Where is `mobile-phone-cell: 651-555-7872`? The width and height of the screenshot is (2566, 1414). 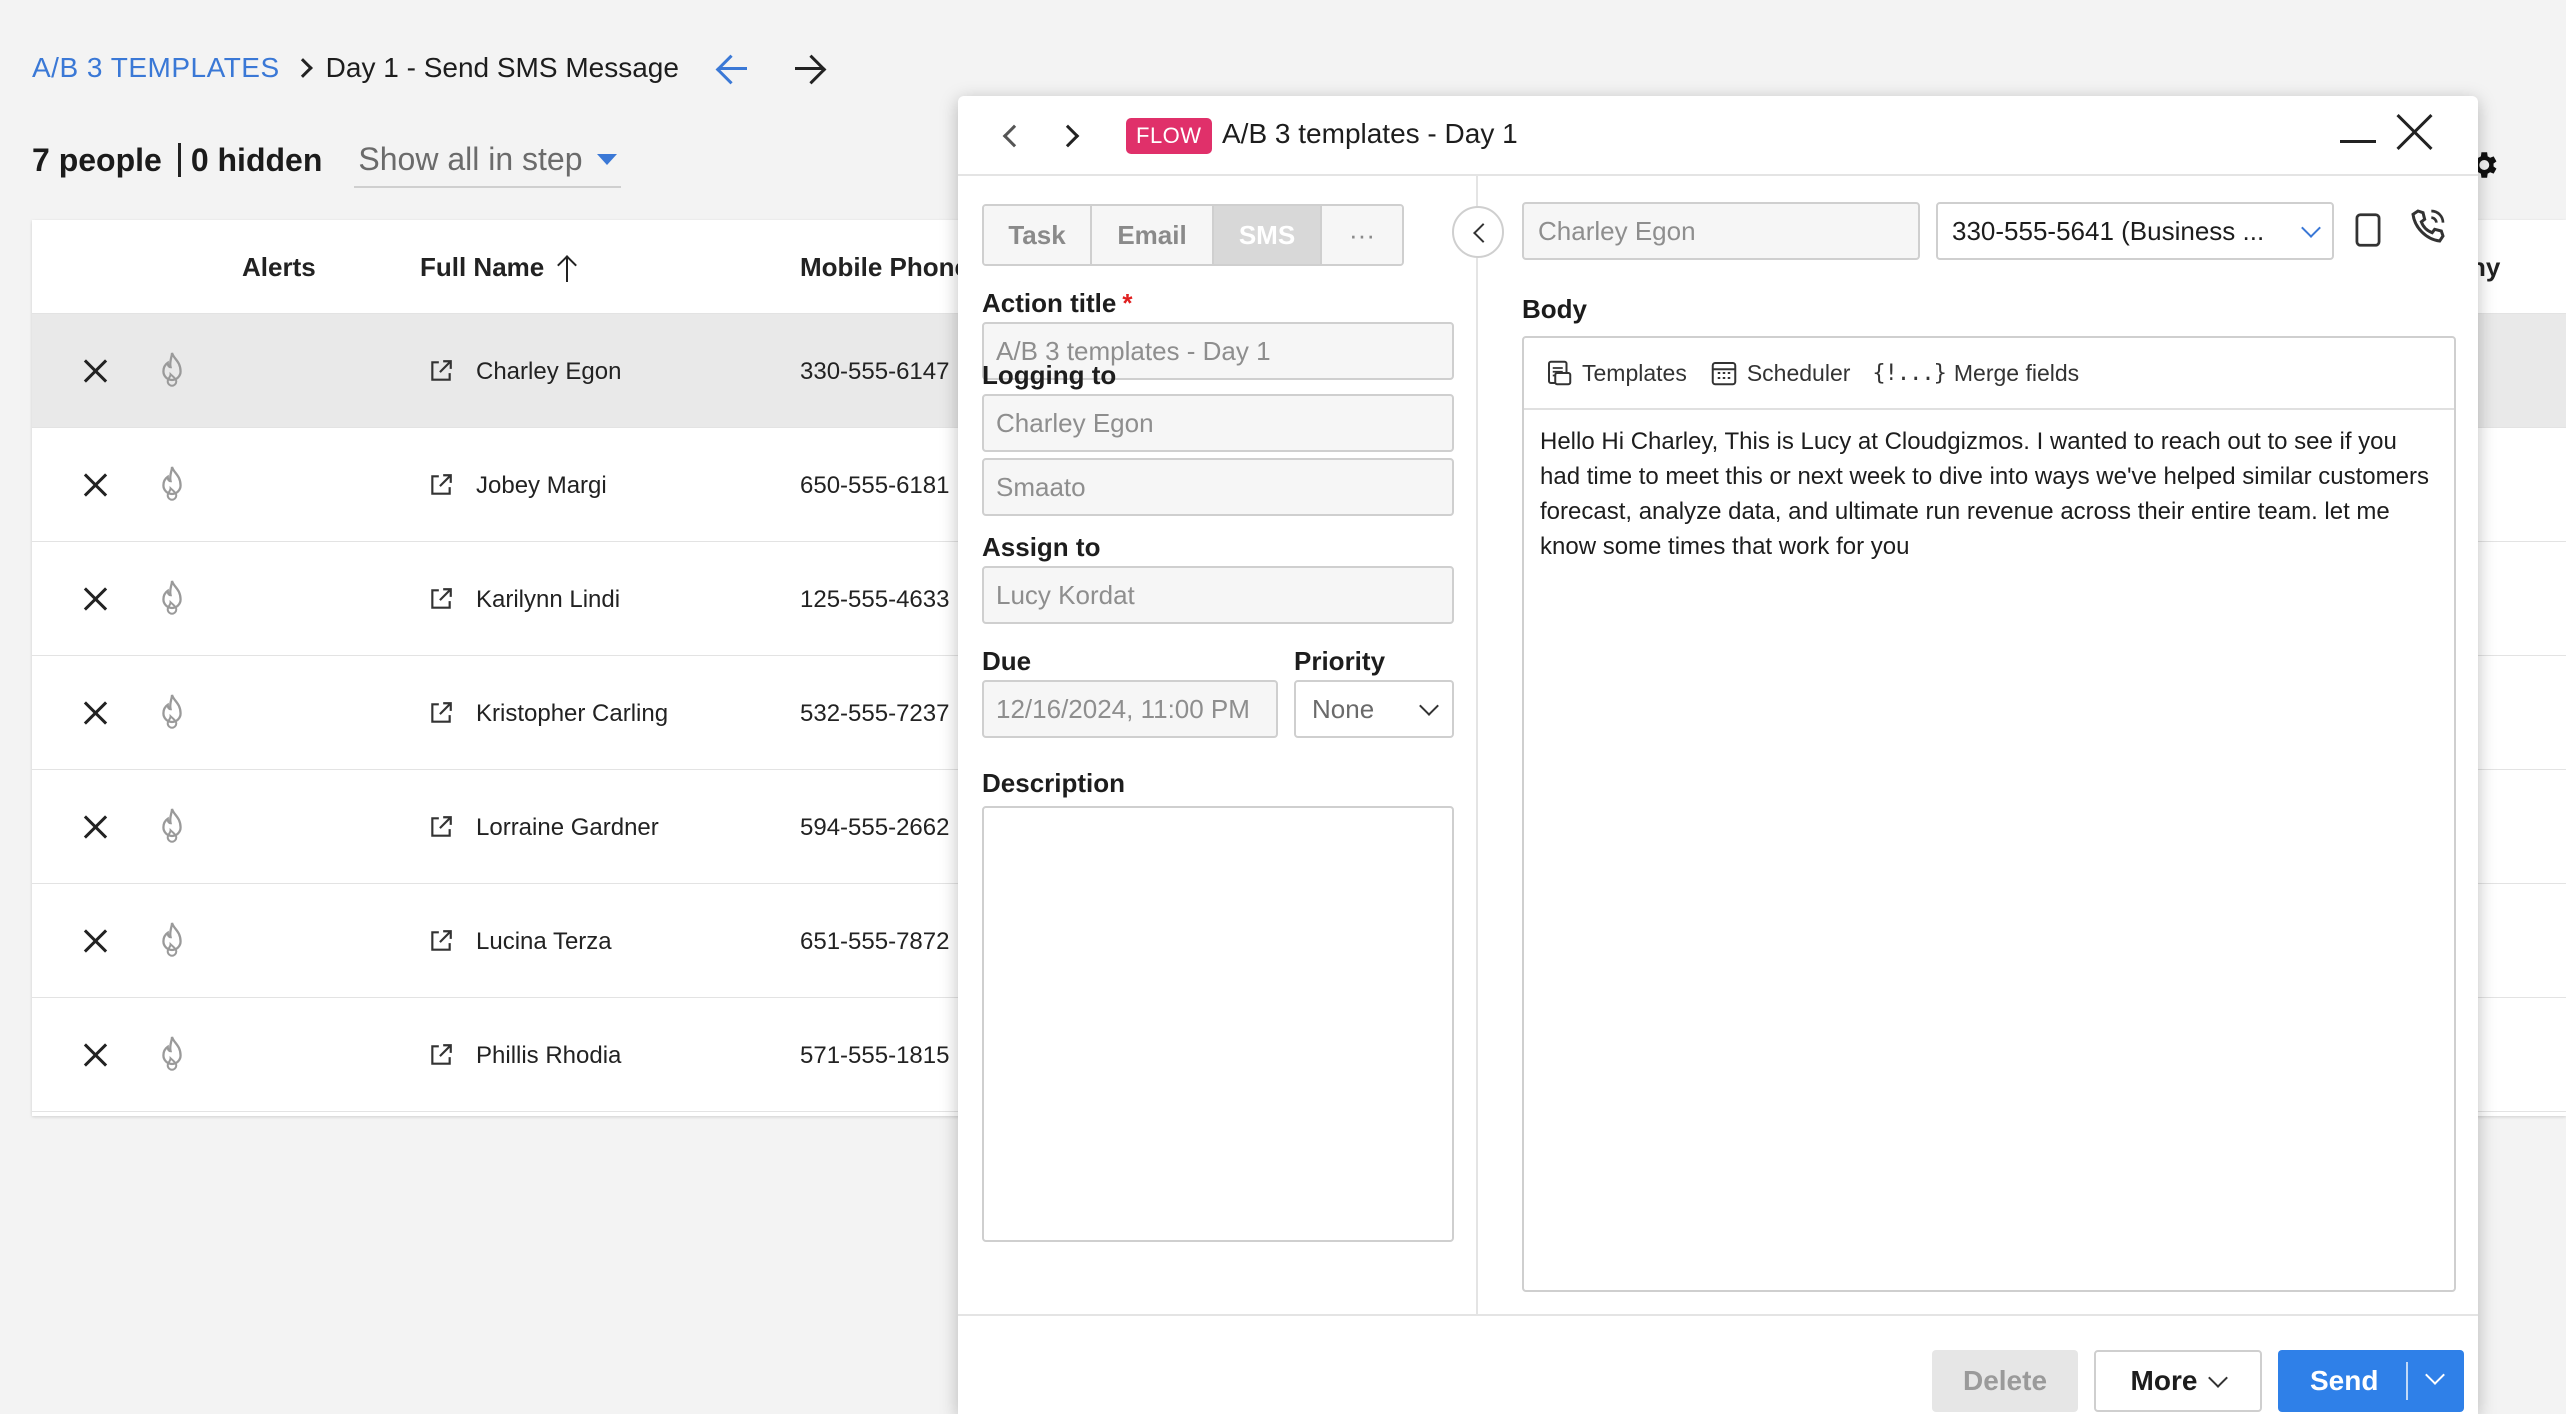
mobile-phone-cell: 651-555-7872 is located at coordinates (875, 941).